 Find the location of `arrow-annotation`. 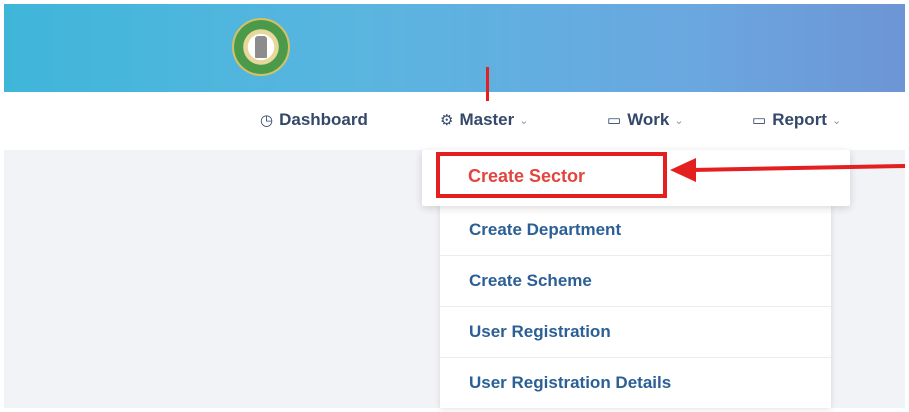

arrow-annotation is located at coordinates (788, 170).